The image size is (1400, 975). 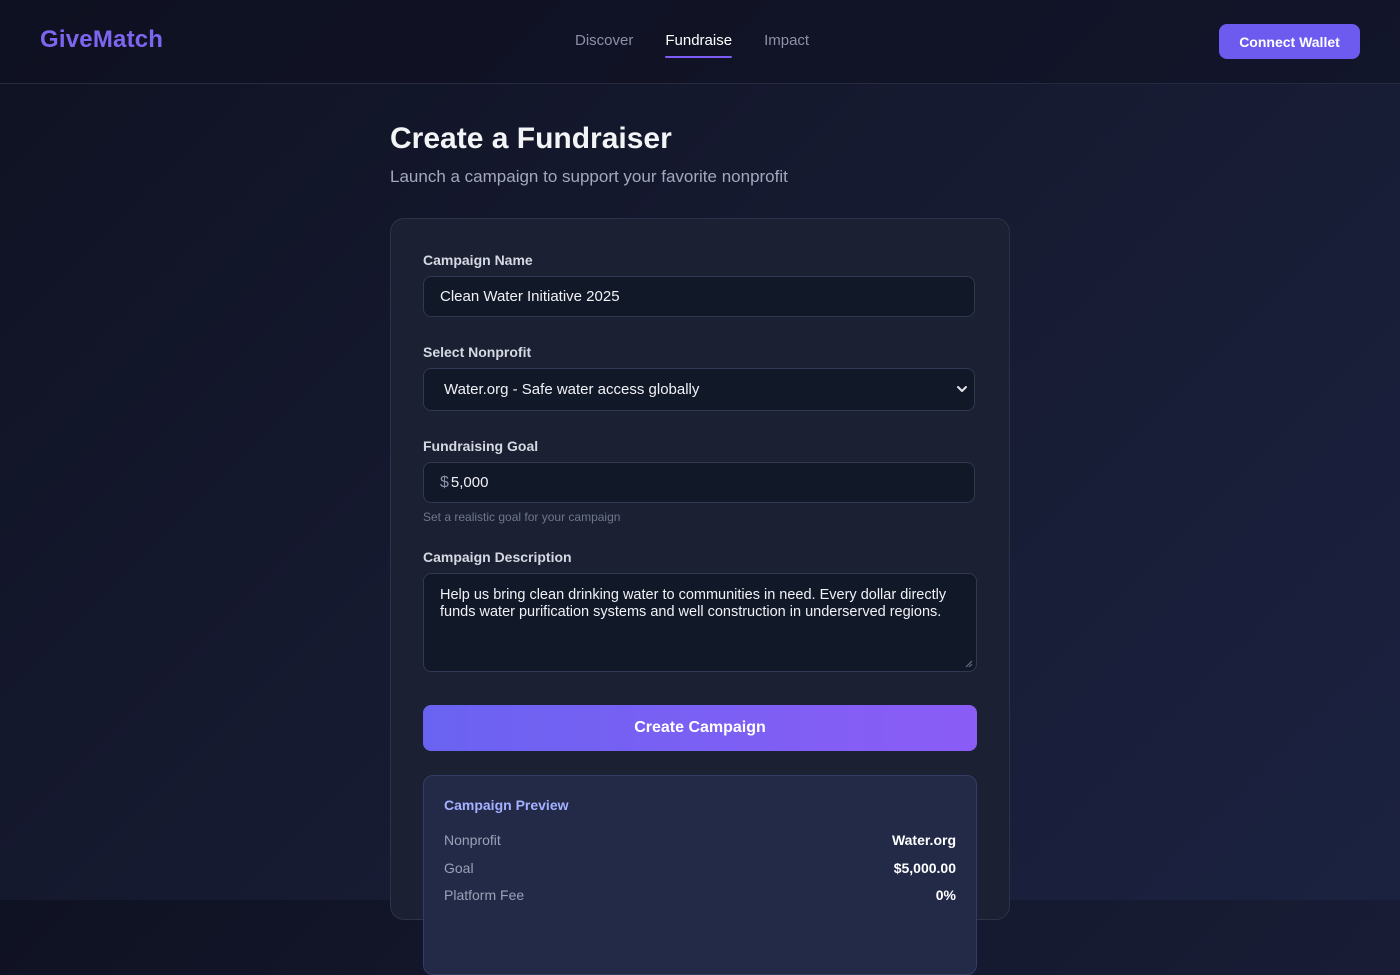 I want to click on goal-value: 5,000, so click(x=469, y=482).